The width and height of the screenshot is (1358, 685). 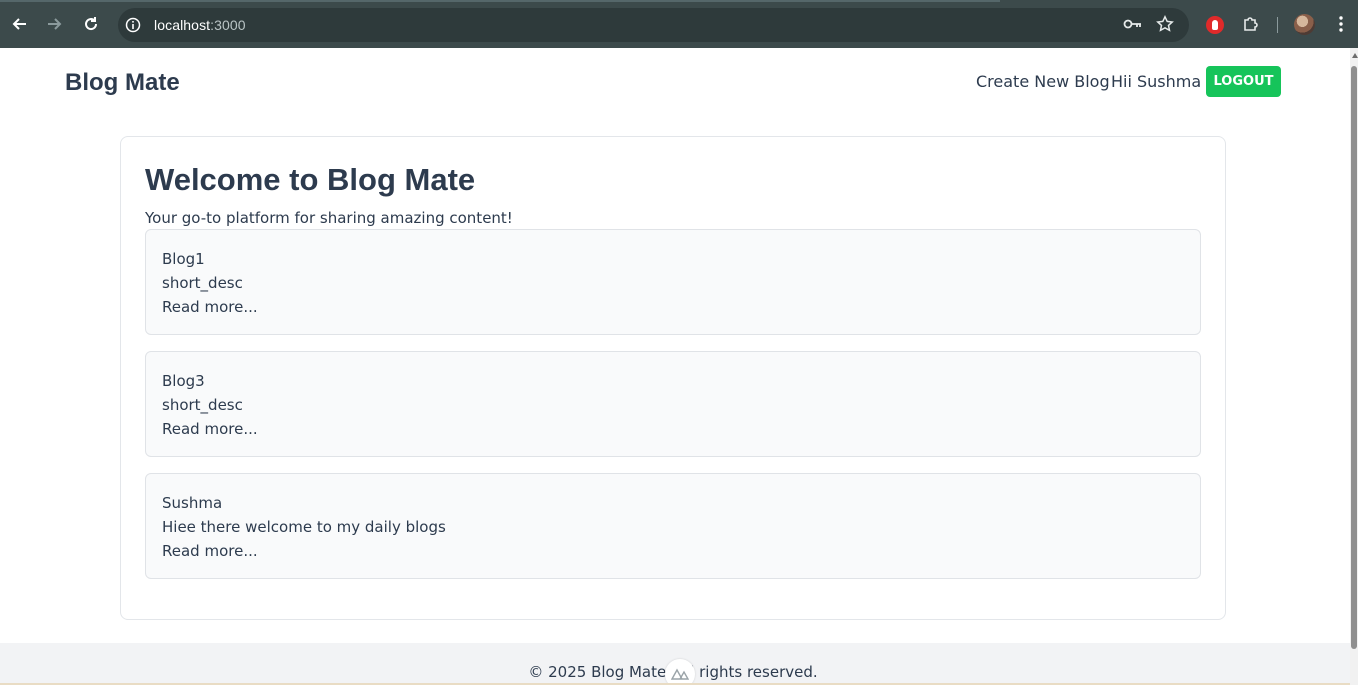 What do you see at coordinates (653, 25) in the screenshot?
I see `address-bar` at bounding box center [653, 25].